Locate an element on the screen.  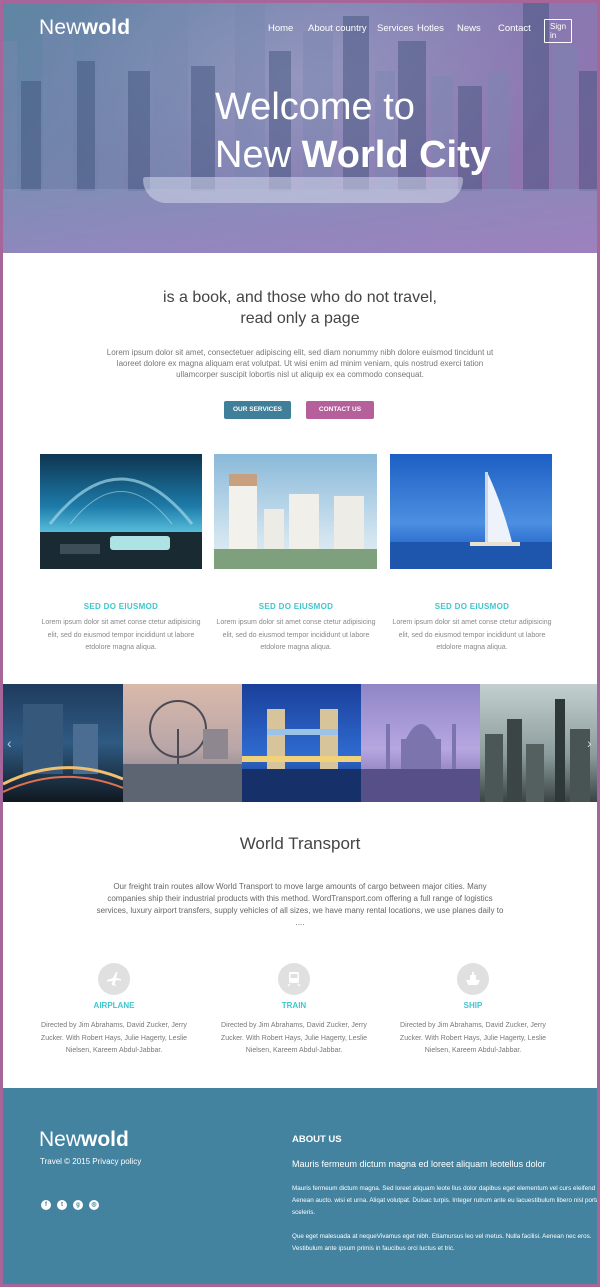
gallery-image-london-eye is located at coordinates (182, 743).